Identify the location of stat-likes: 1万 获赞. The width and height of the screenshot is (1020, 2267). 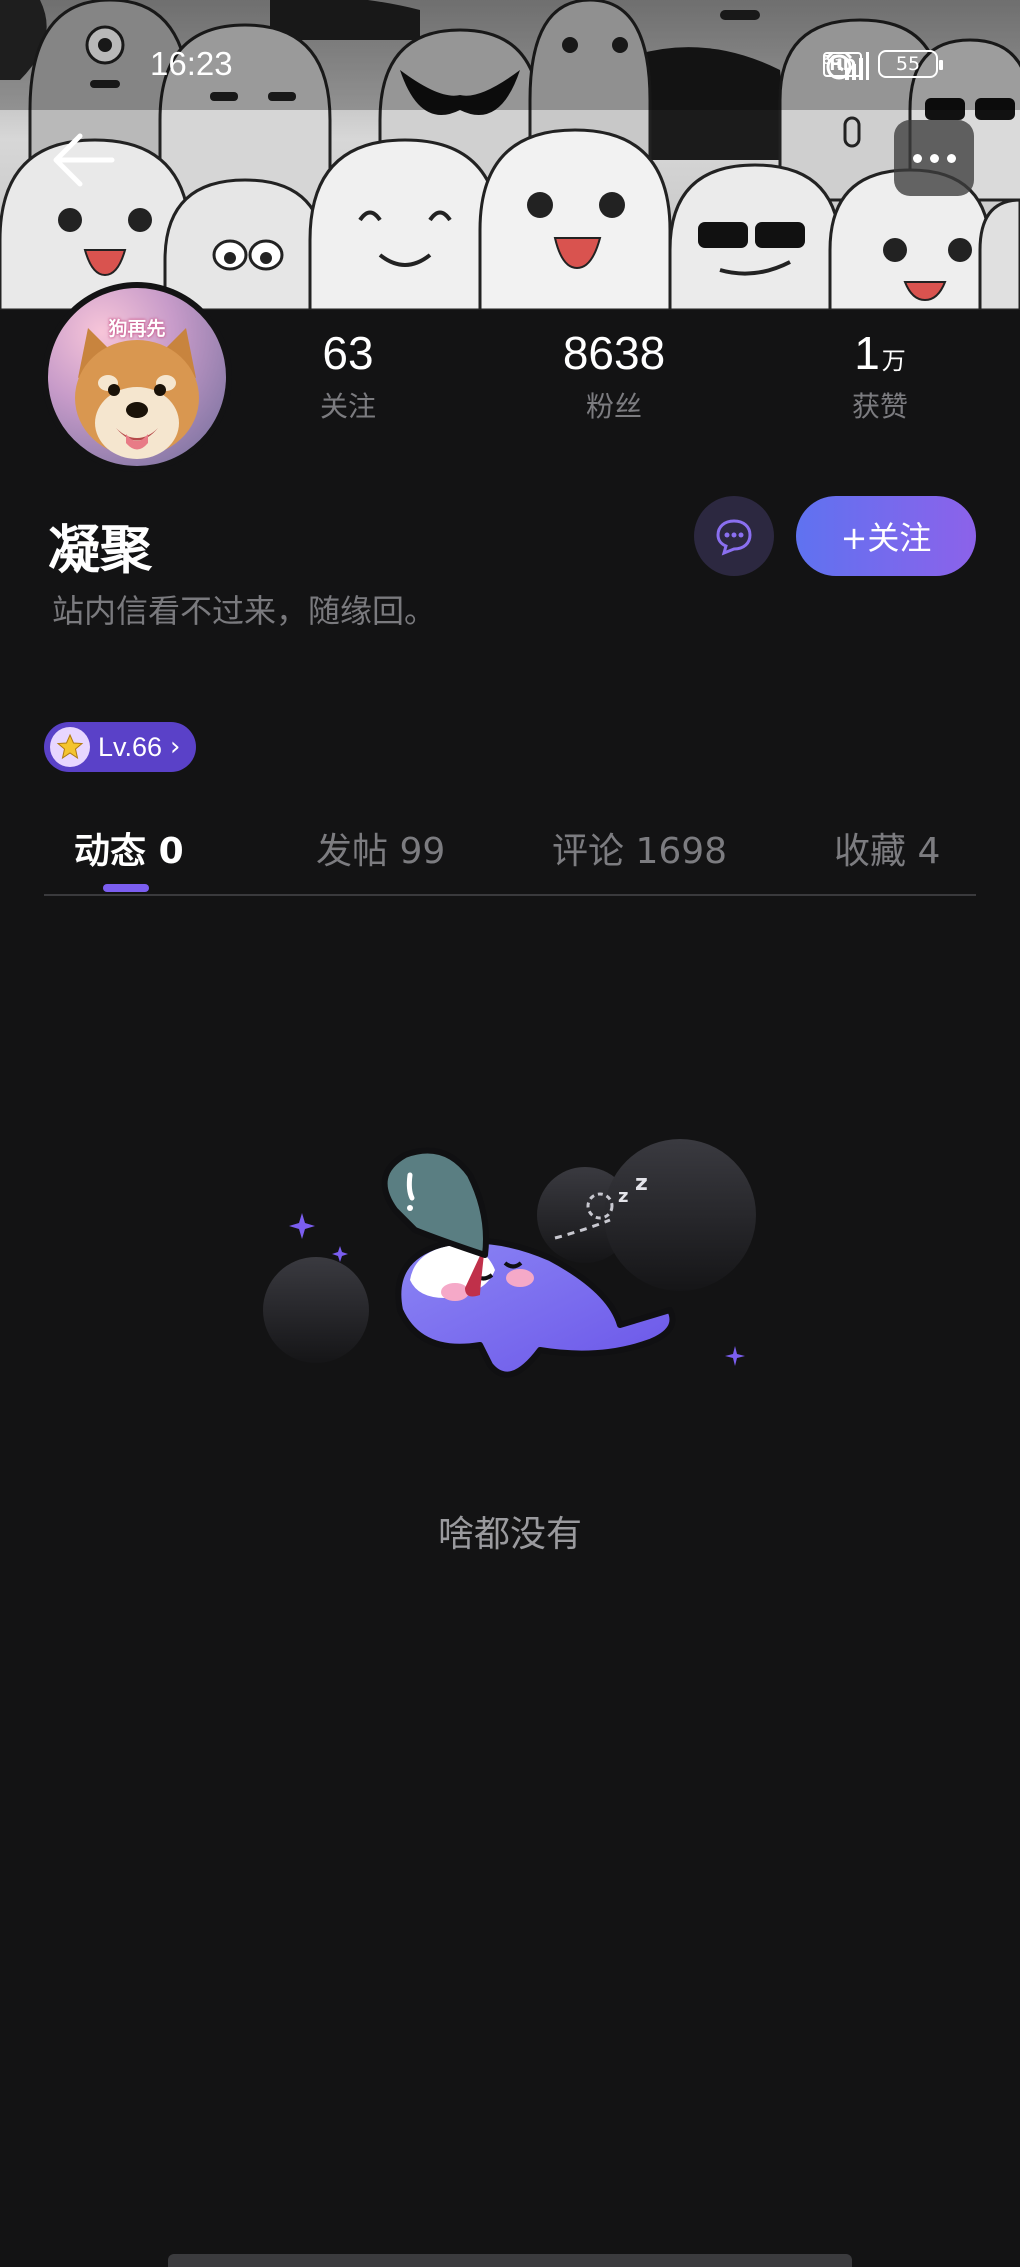
(880, 376).